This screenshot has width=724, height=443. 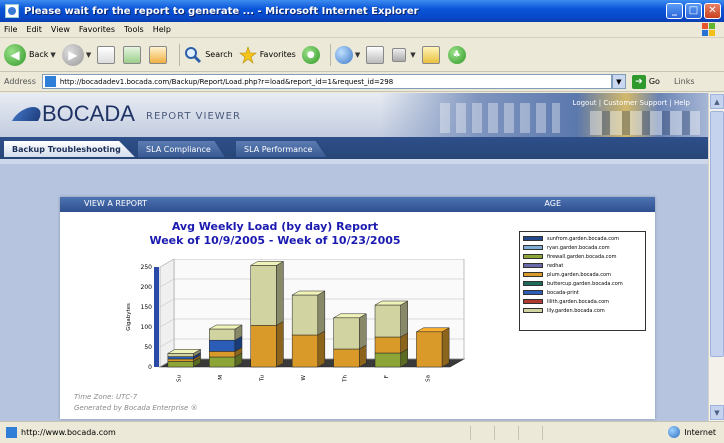 What do you see at coordinates (618, 81) in the screenshot?
I see `address-dropdown-icon: ▼` at bounding box center [618, 81].